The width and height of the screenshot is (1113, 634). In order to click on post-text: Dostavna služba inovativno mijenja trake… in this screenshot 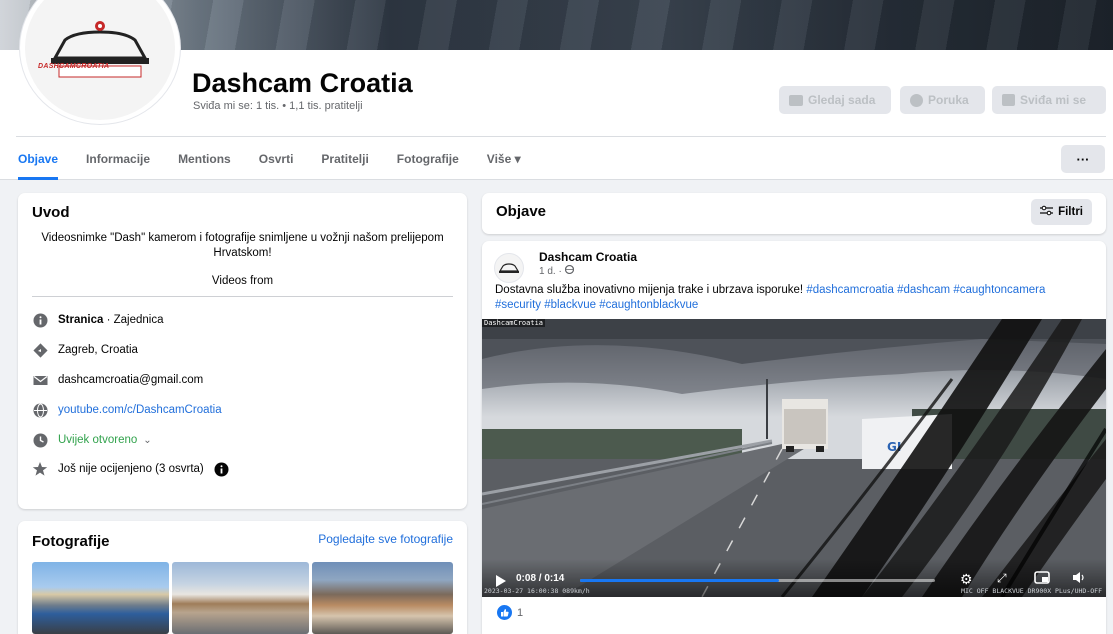, I will do `click(792, 298)`.